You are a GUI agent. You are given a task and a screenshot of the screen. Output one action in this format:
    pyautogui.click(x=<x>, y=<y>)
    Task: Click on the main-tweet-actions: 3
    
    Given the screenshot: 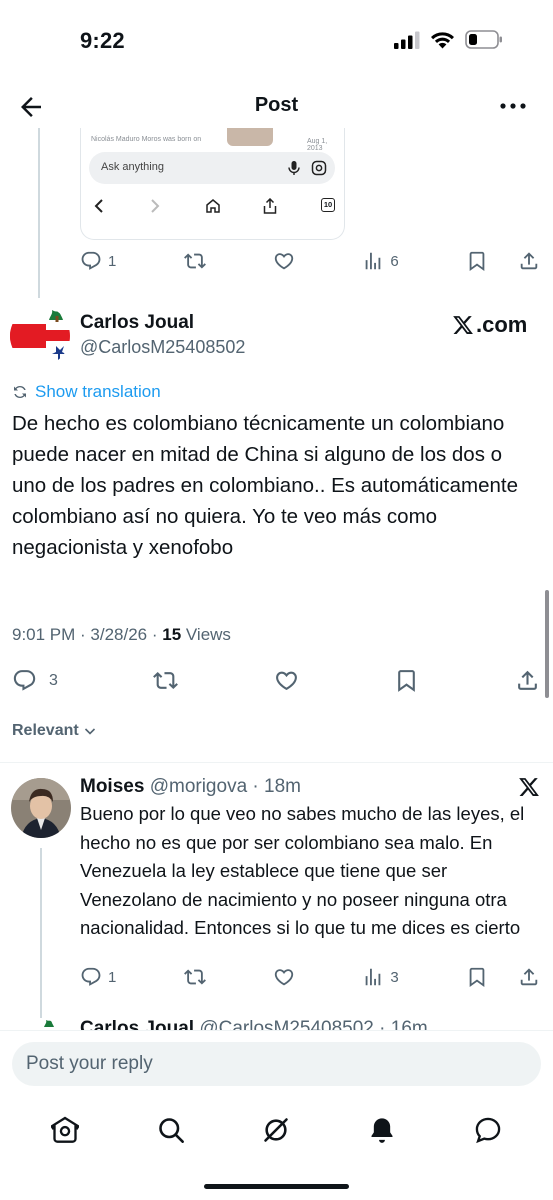 What is the action you would take?
    pyautogui.click(x=276, y=680)
    